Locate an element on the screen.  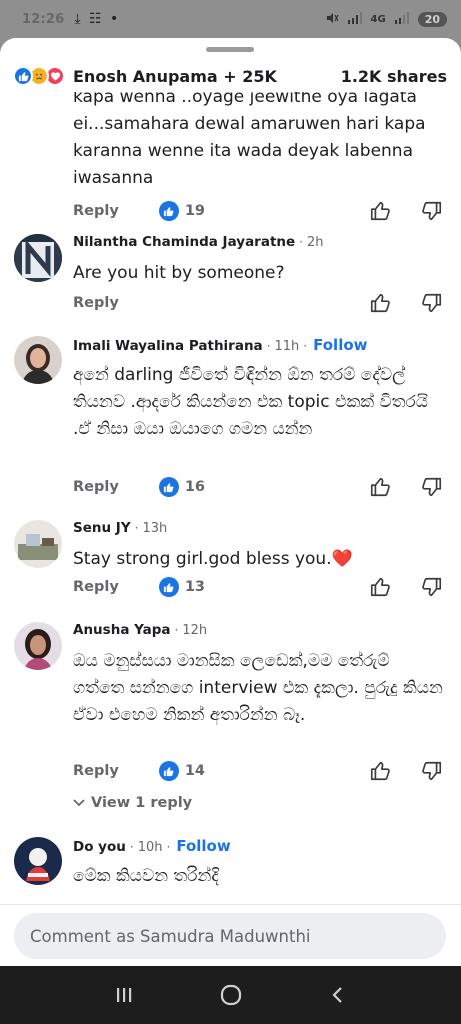
status-time: 12:26 is located at coordinates (43, 19).